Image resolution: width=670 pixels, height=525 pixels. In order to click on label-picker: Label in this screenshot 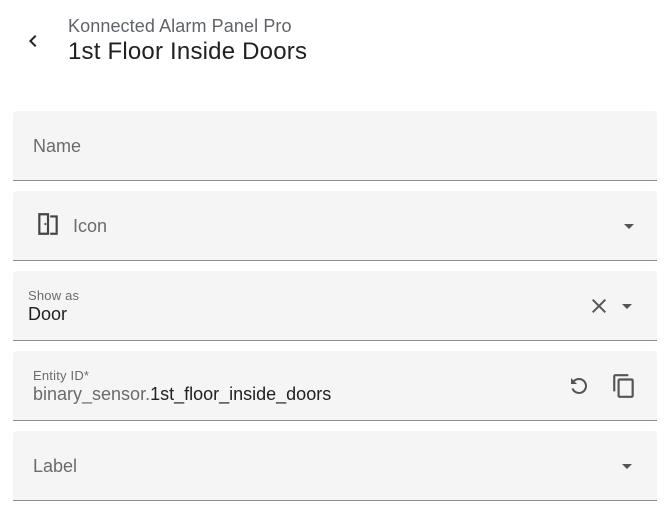, I will do `click(335, 466)`.